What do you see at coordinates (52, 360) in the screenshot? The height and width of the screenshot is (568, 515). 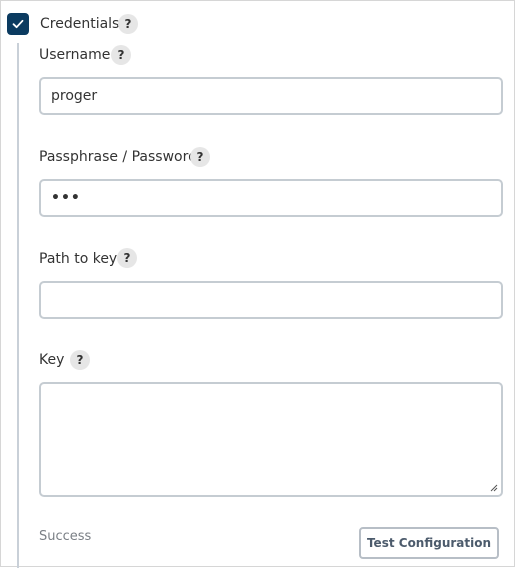 I see `key-label: Key` at bounding box center [52, 360].